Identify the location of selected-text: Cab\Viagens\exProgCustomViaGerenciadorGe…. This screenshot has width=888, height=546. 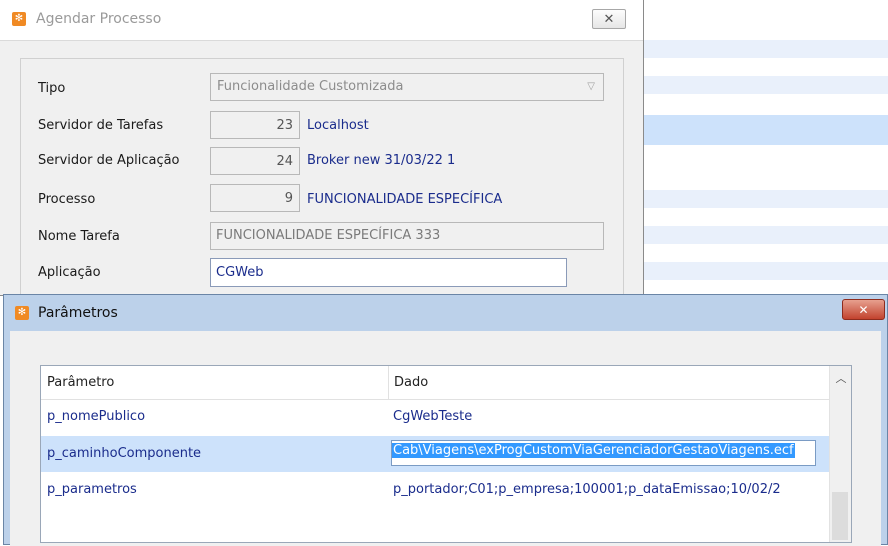
(593, 450).